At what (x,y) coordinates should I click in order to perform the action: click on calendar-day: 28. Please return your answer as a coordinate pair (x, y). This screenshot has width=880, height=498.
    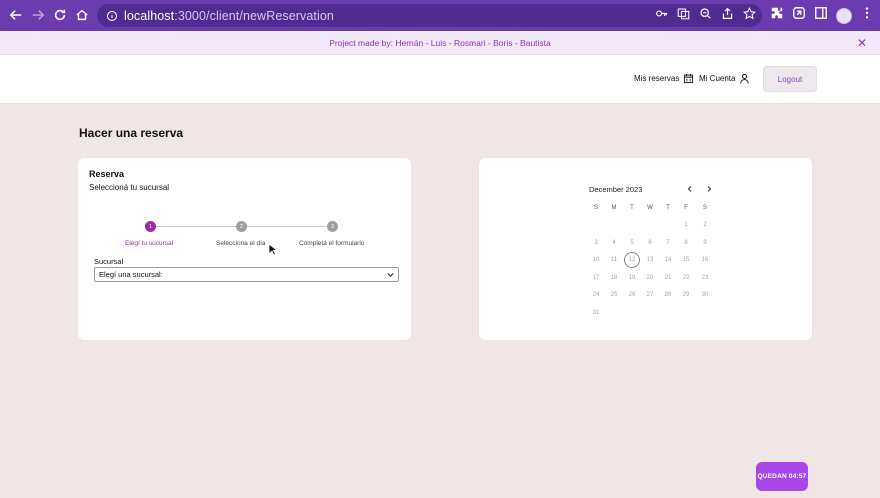
    Looking at the image, I should click on (668, 295).